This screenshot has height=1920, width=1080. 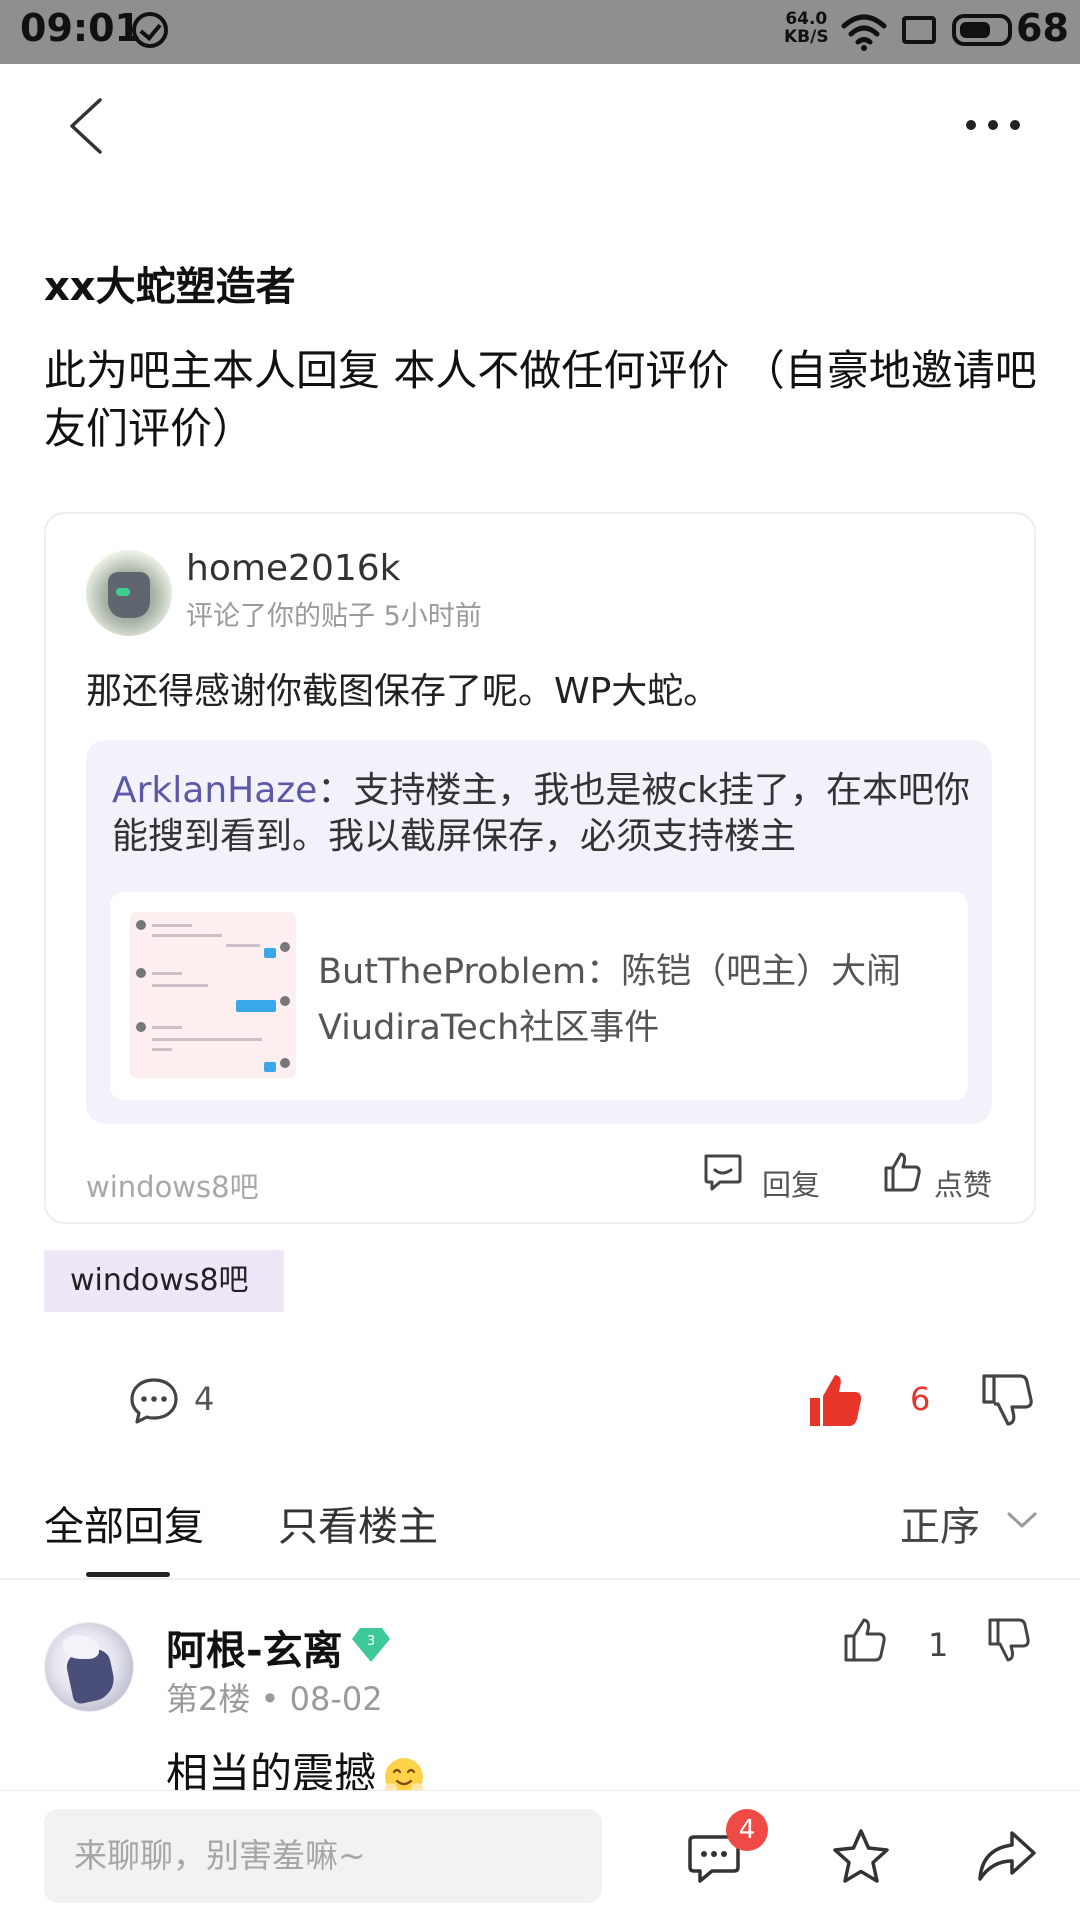 I want to click on section-divider, so click(x=540, y=1579).